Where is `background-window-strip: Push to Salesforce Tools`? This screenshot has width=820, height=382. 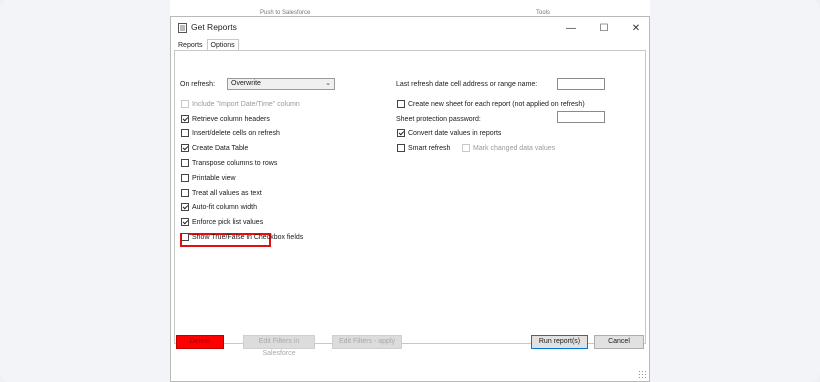
background-window-strip: Push to Salesforce Tools is located at coordinates (410, 8).